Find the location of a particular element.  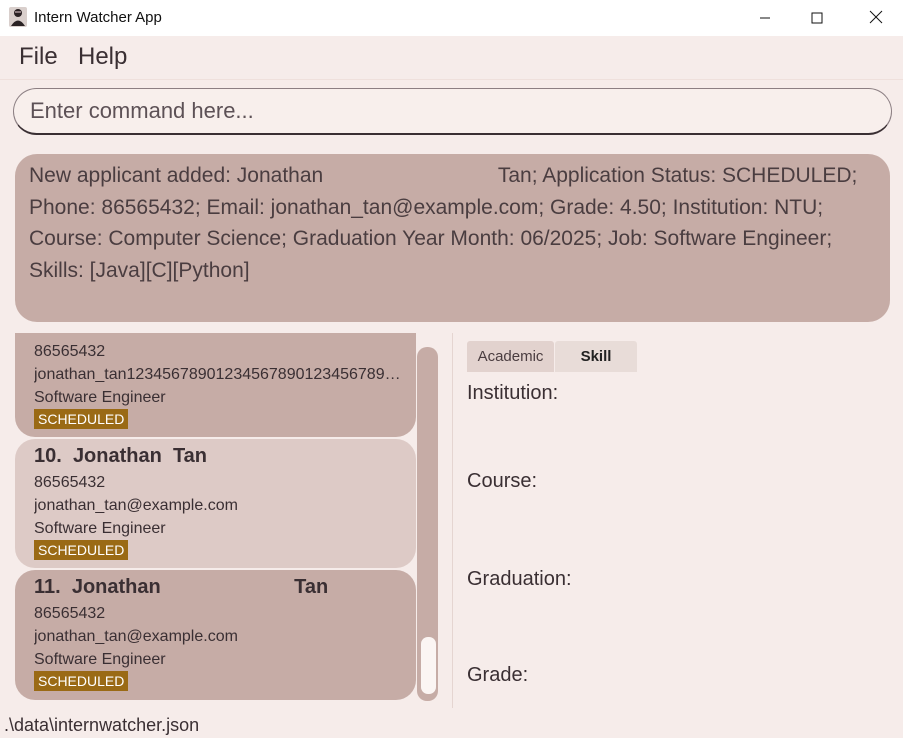

list-scrollbar-thumb is located at coordinates (428, 665).